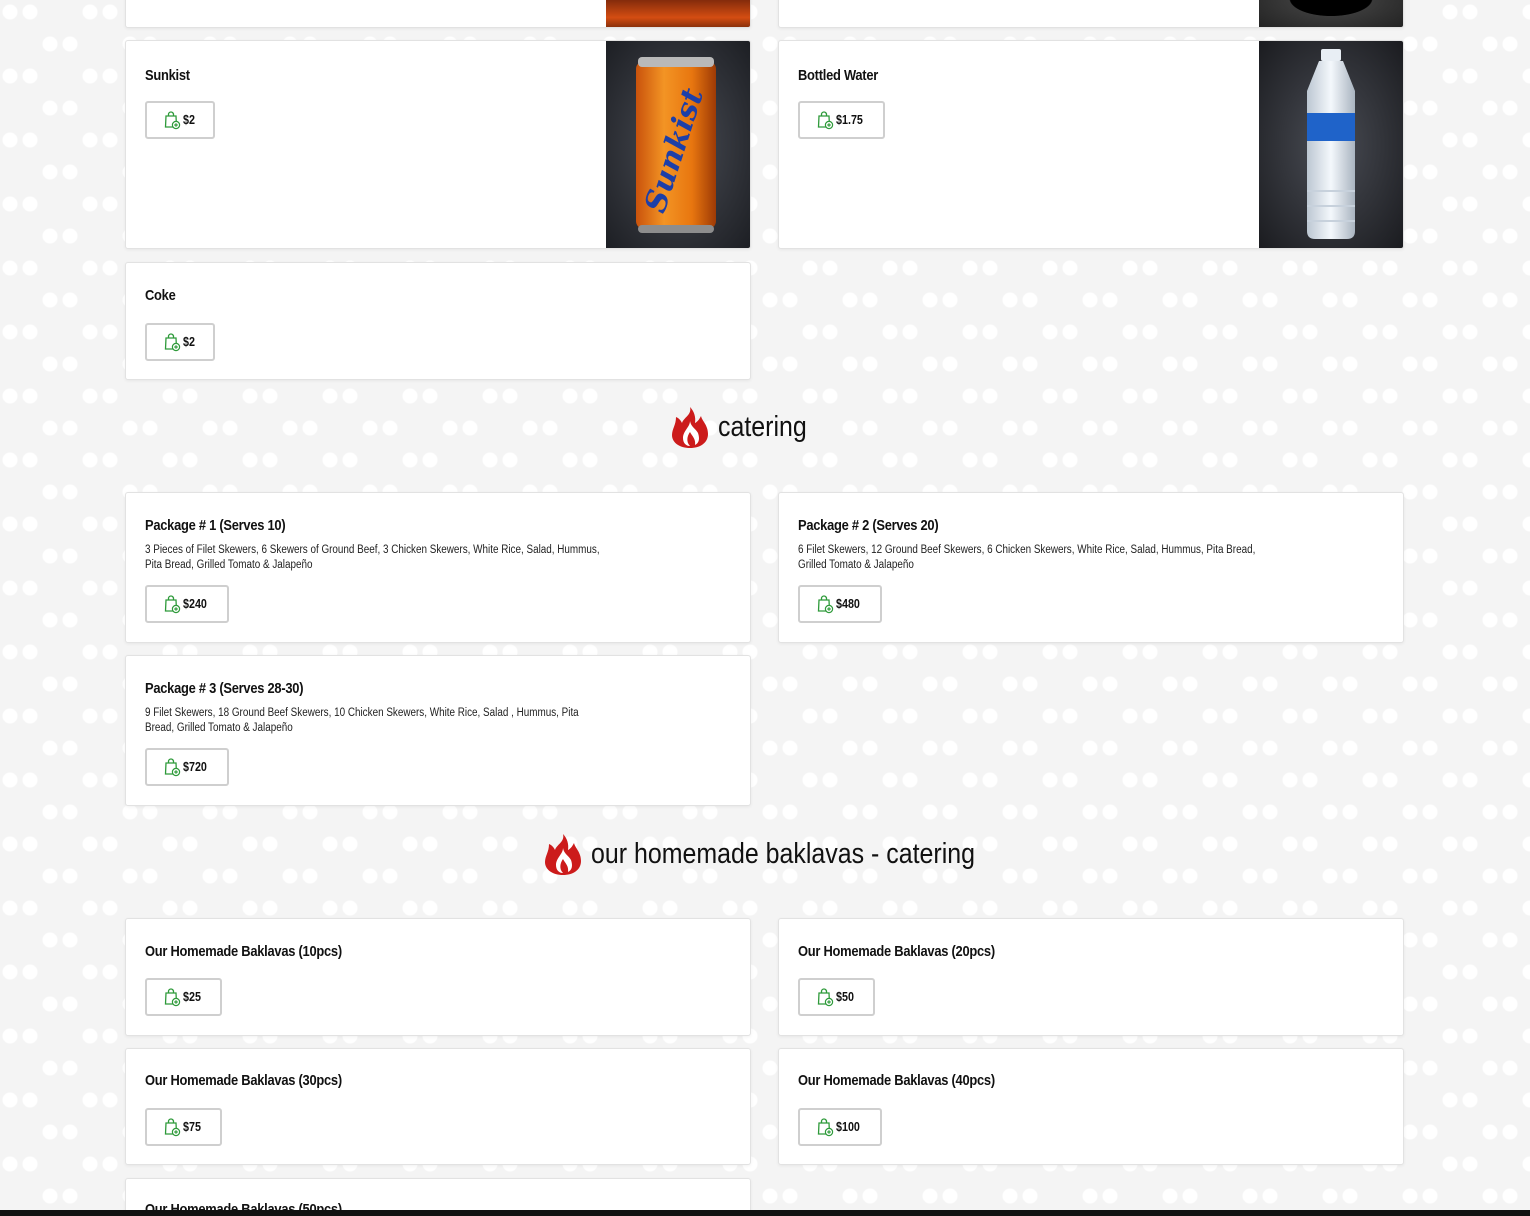 This screenshot has width=1530, height=1216. Describe the element at coordinates (896, 951) in the screenshot. I see `item-name: Our Homemade Baklavas (20pcs)` at that location.